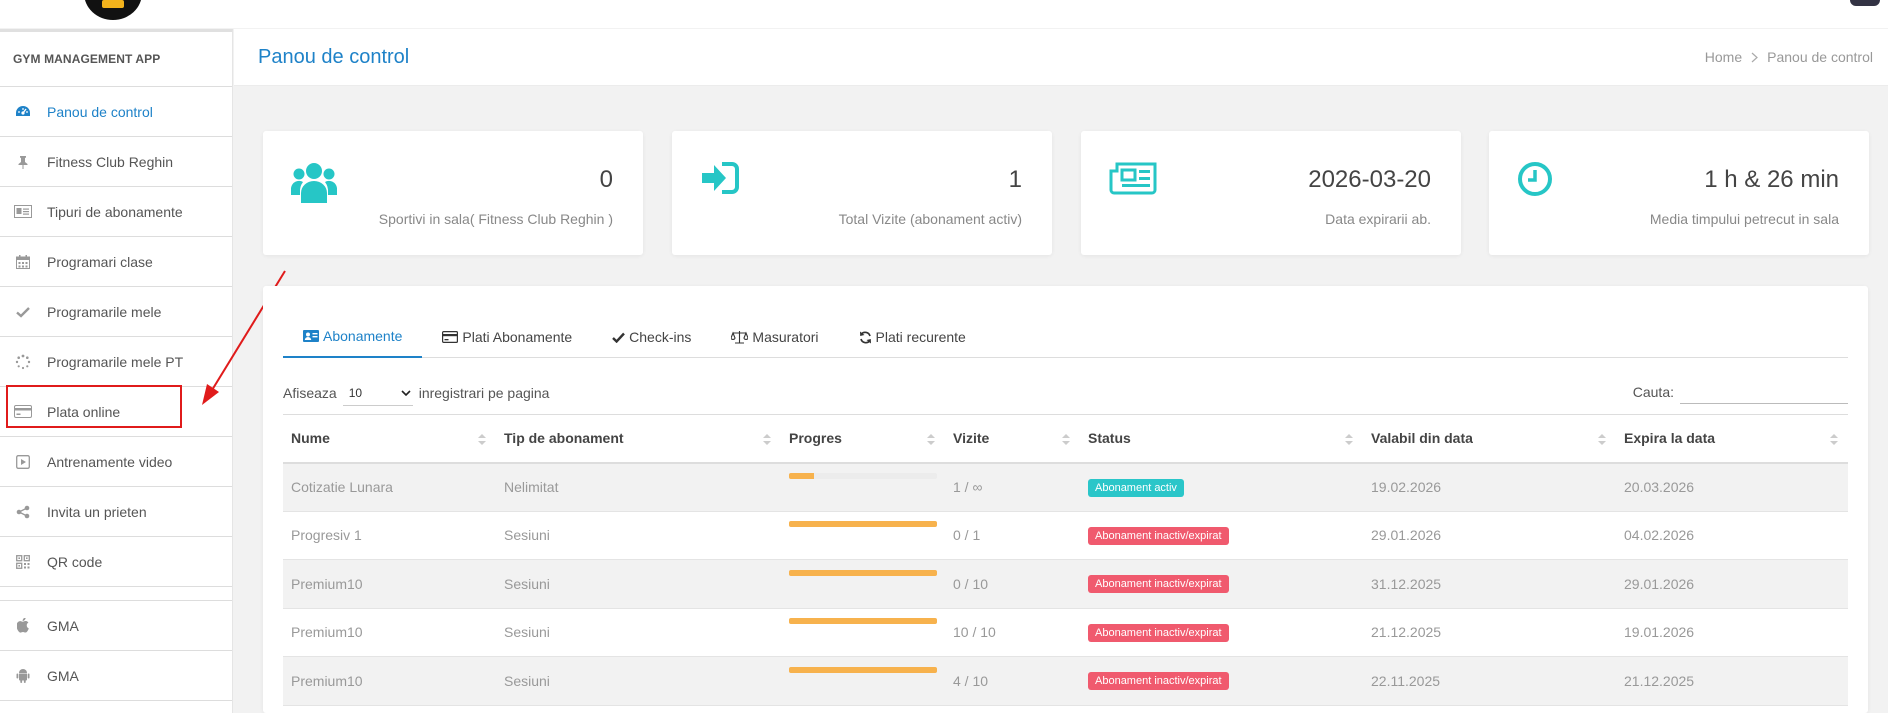  What do you see at coordinates (1061, 57) in the screenshot?
I see `page-header: Panou de control Home Panou de control` at bounding box center [1061, 57].